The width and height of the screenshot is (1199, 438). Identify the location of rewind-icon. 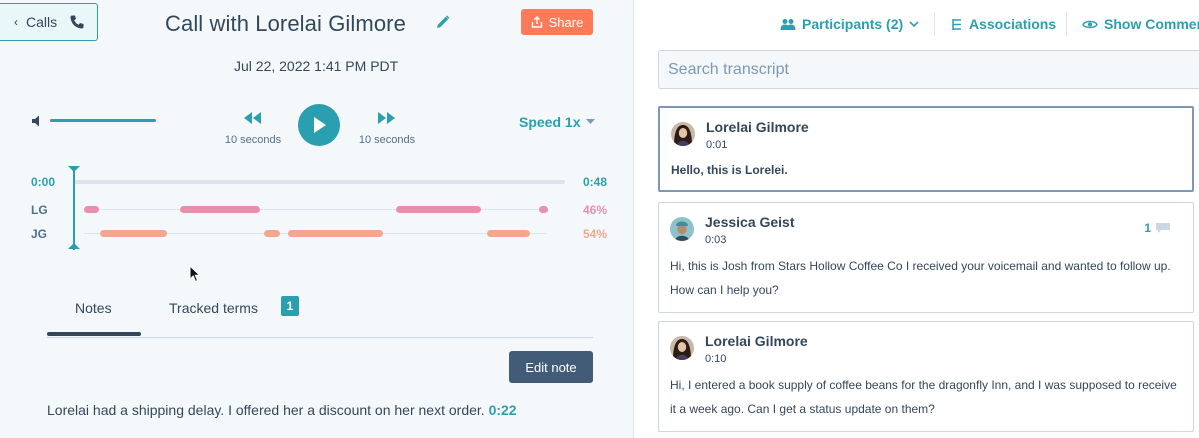
(252, 118).